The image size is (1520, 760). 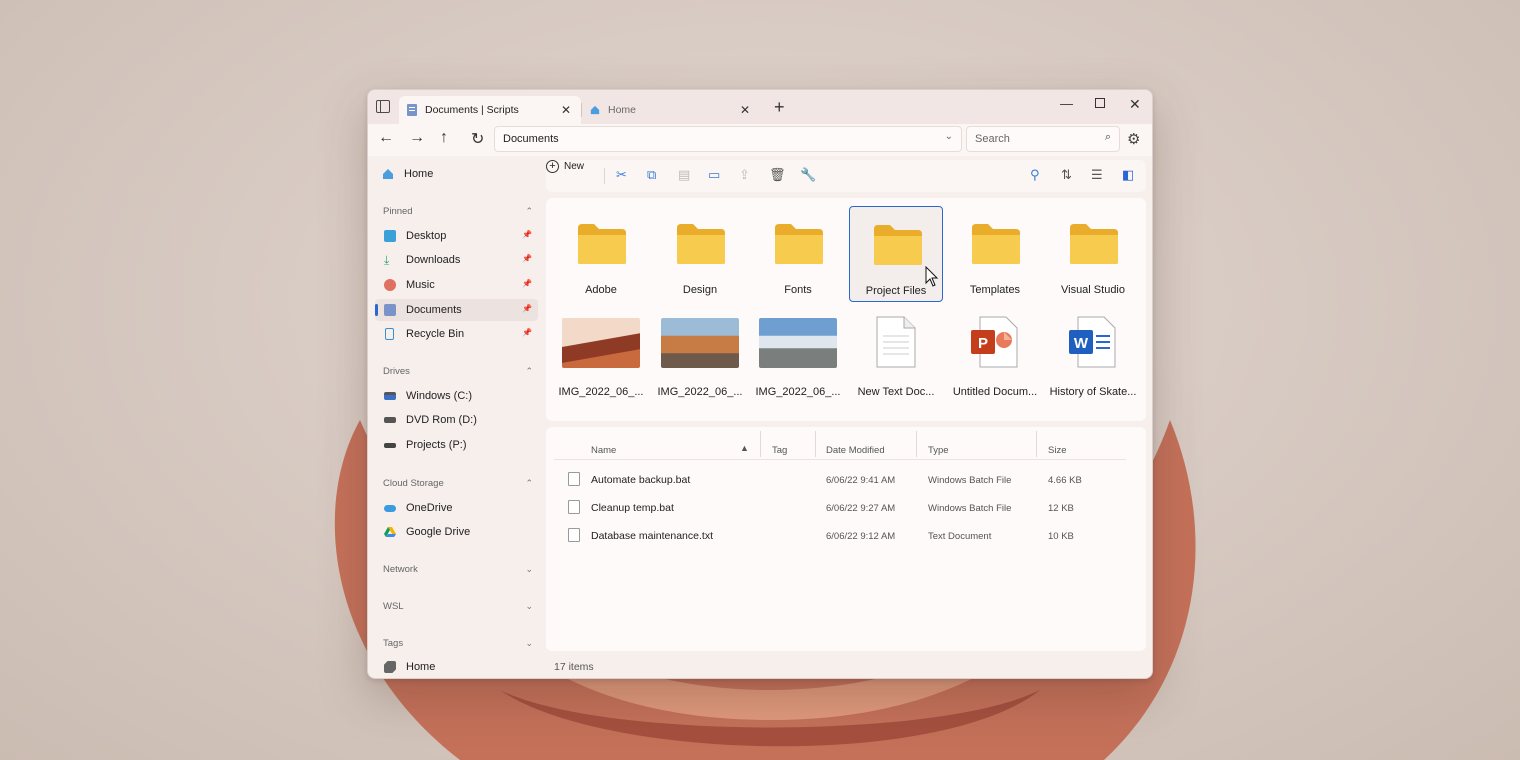 I want to click on cut-icon: ✂, so click(x=621, y=175).